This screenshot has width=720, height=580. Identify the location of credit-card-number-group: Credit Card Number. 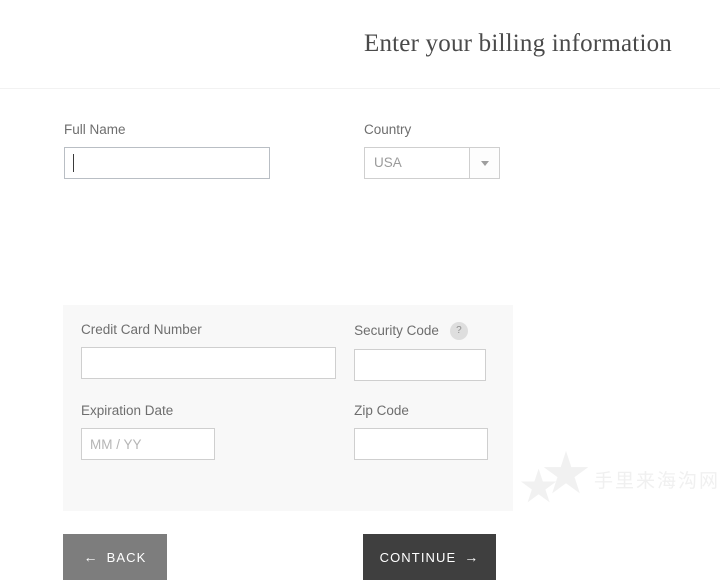
(217, 351).